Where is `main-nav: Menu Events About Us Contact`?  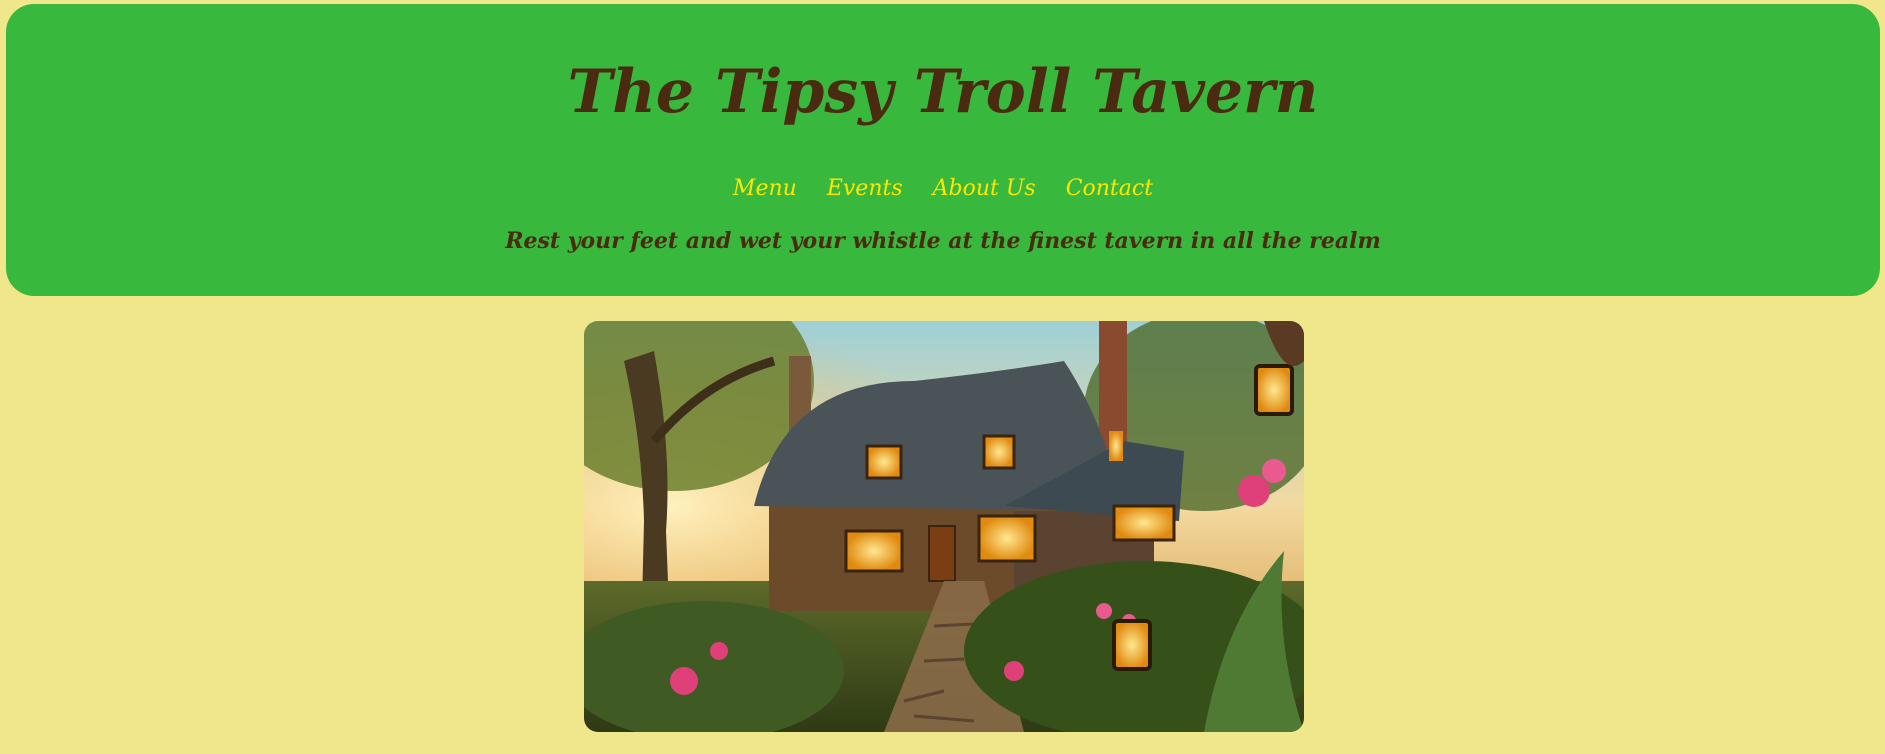 main-nav: Menu Events About Us Contact is located at coordinates (943, 188).